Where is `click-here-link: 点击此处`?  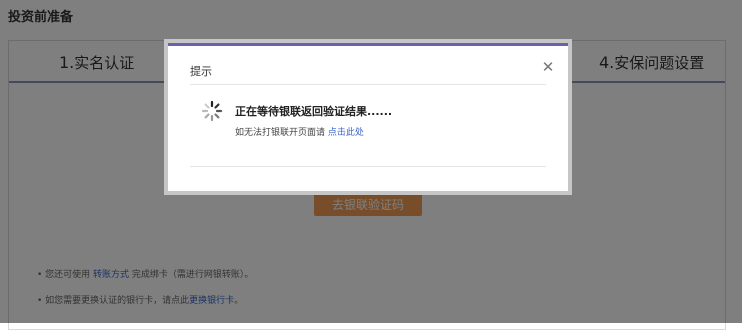 click-here-link: 点击此处 is located at coordinates (346, 133).